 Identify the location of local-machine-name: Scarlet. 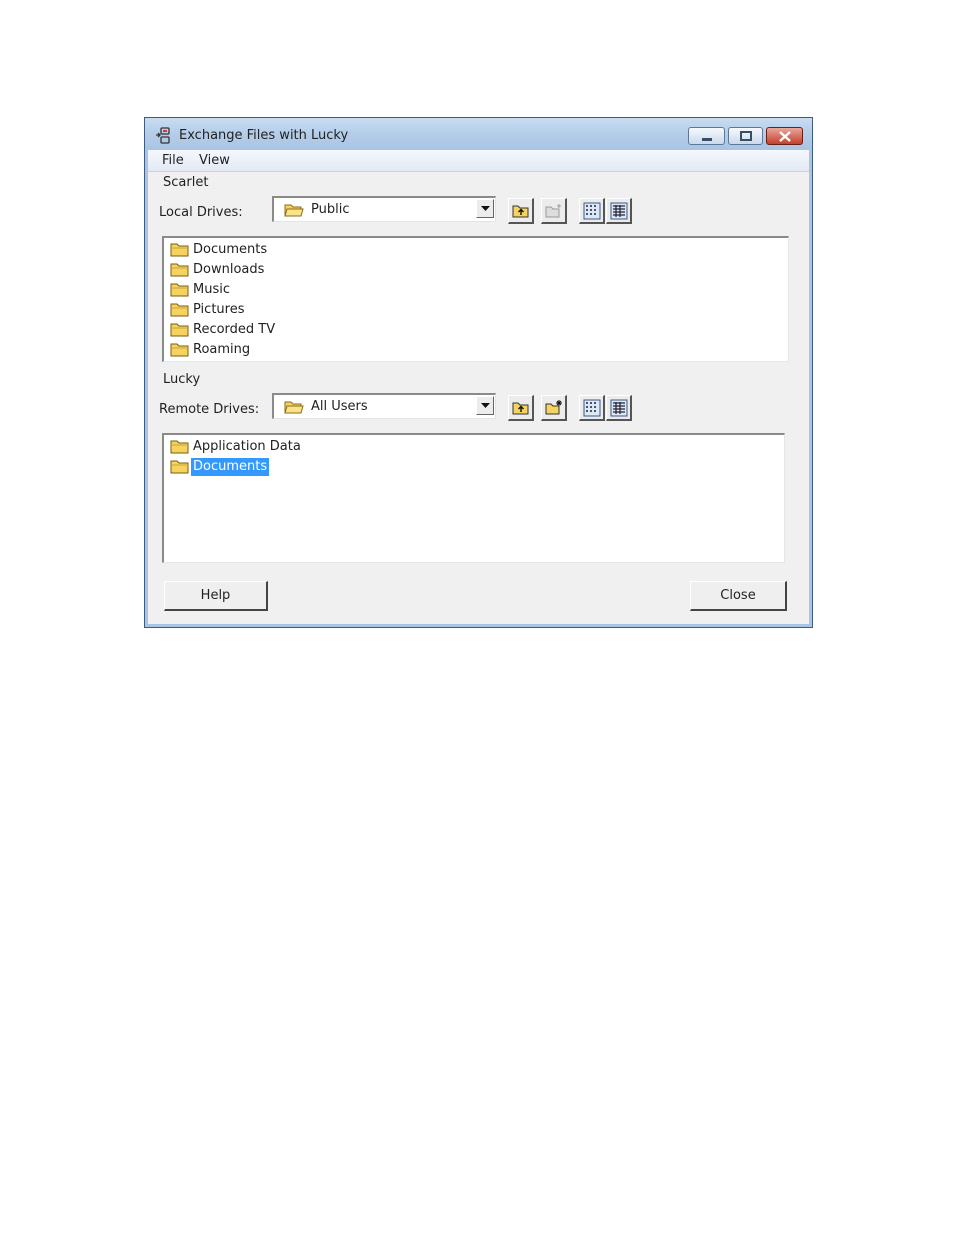
(186, 182).